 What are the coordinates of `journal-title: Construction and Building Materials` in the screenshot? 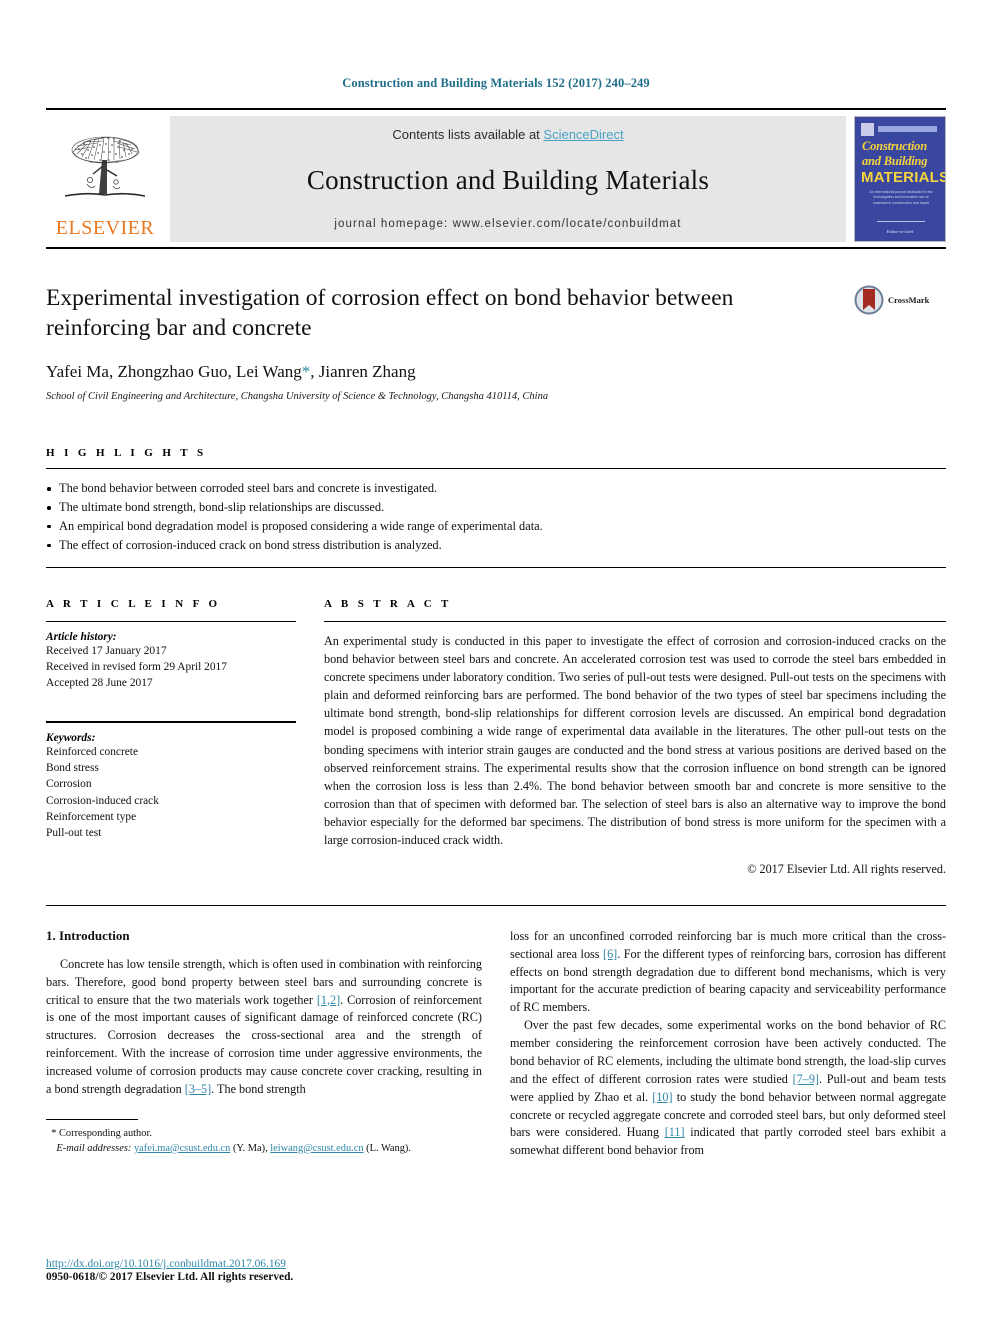 It's located at (508, 180).